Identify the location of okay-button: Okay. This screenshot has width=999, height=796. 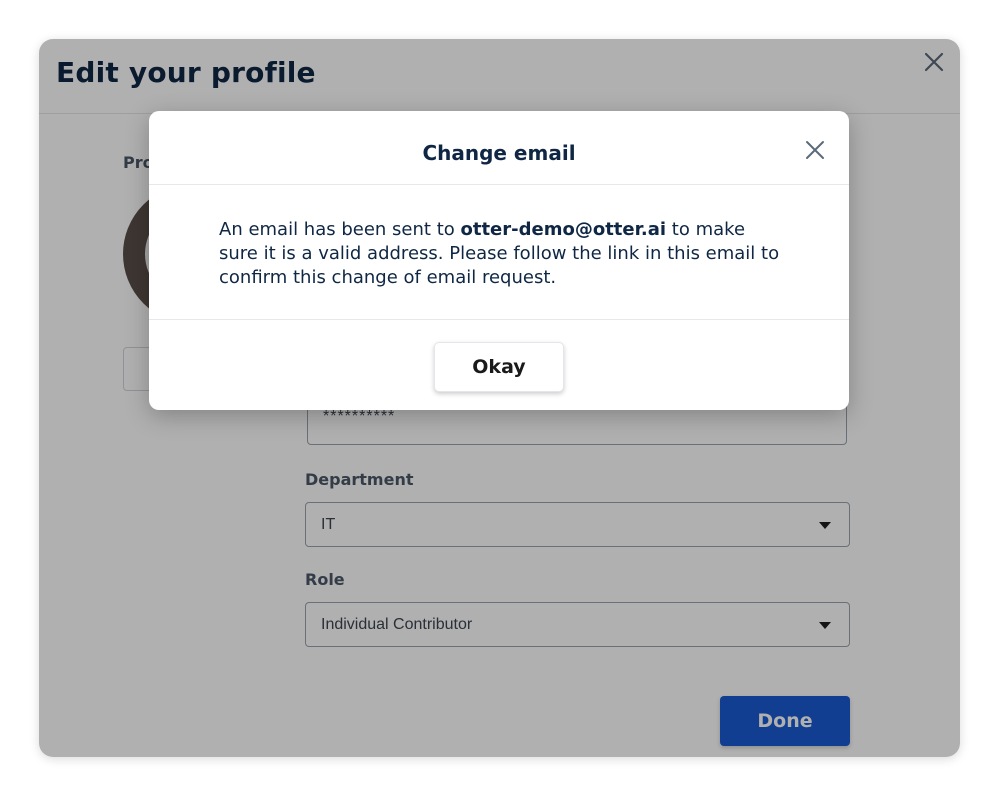
(499, 367).